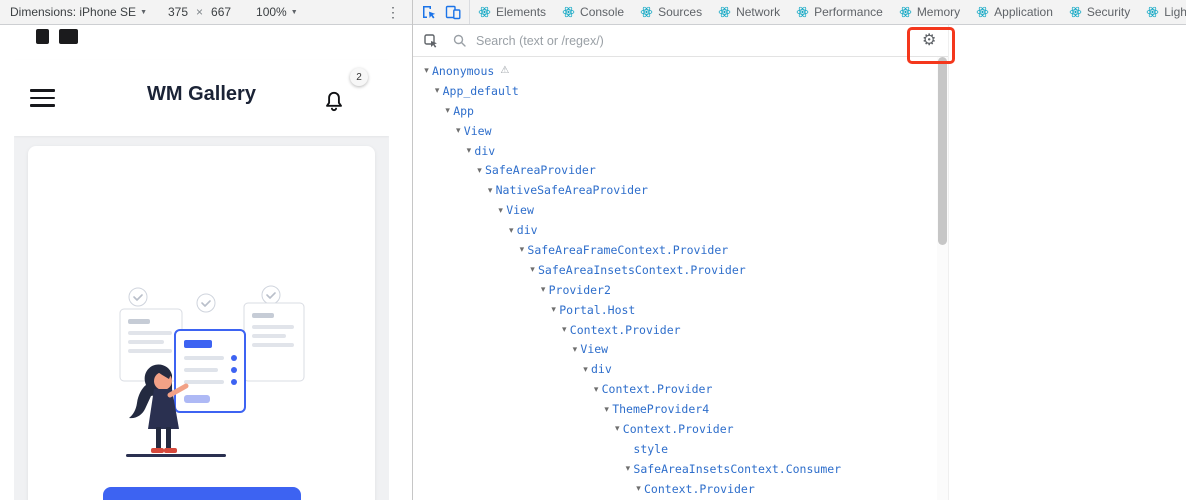 Image resolution: width=1186 pixels, height=500 pixels. Describe the element at coordinates (675, 250) in the screenshot. I see `component-tree-row: ▾ SafeAreaFrameContext.Provider` at that location.